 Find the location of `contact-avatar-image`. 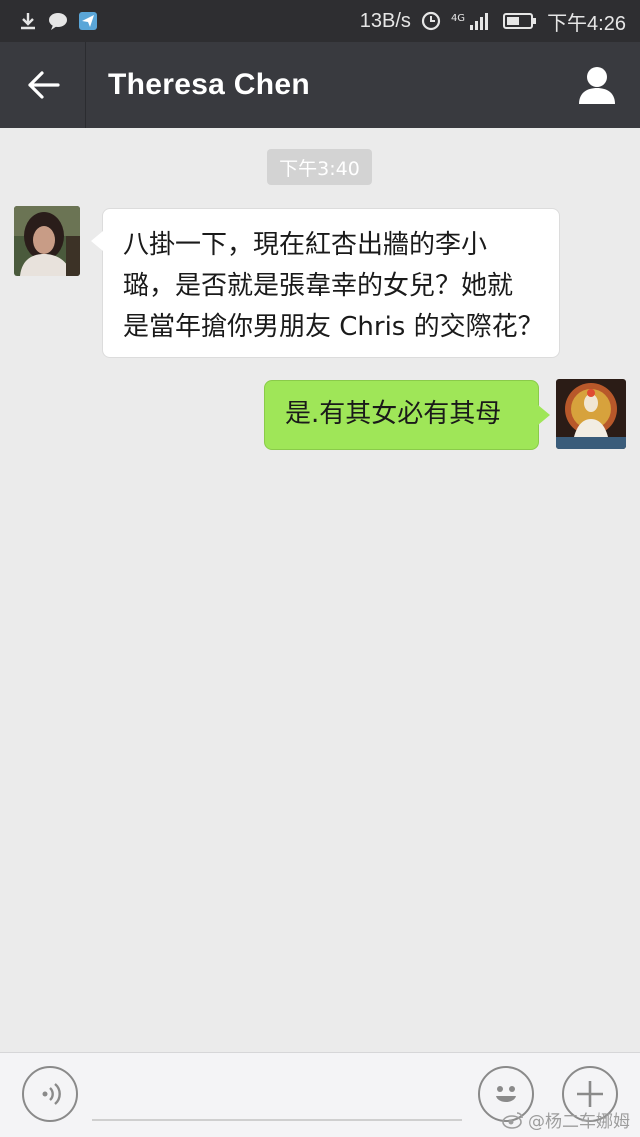

contact-avatar-image is located at coordinates (47, 241).